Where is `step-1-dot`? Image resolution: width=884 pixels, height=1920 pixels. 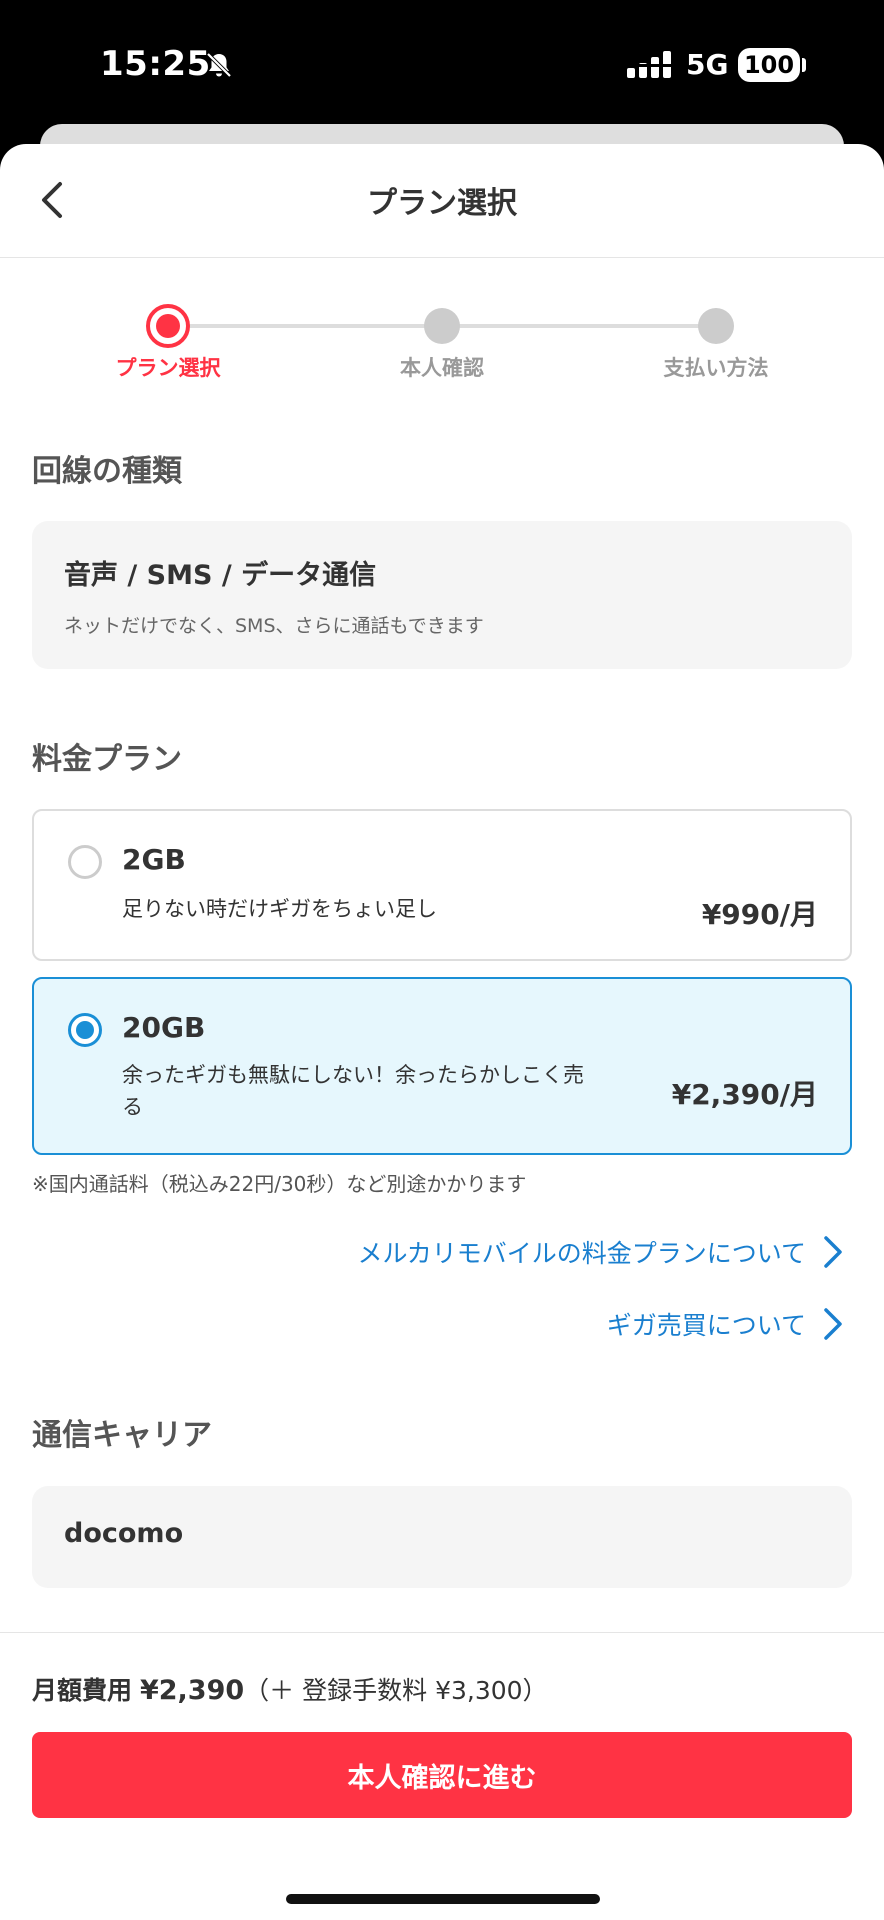 step-1-dot is located at coordinates (168, 326).